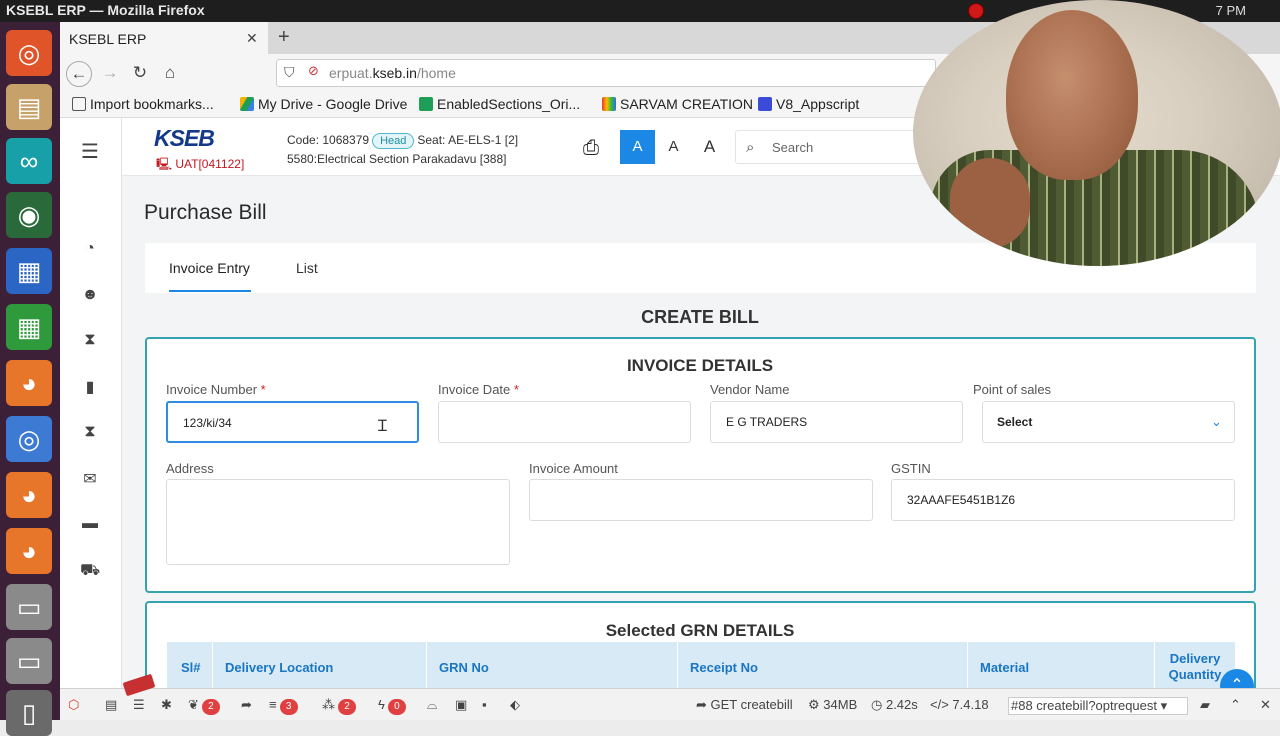 The image size is (1280, 736). I want to click on kseb-logo: KSEB, so click(184, 138).